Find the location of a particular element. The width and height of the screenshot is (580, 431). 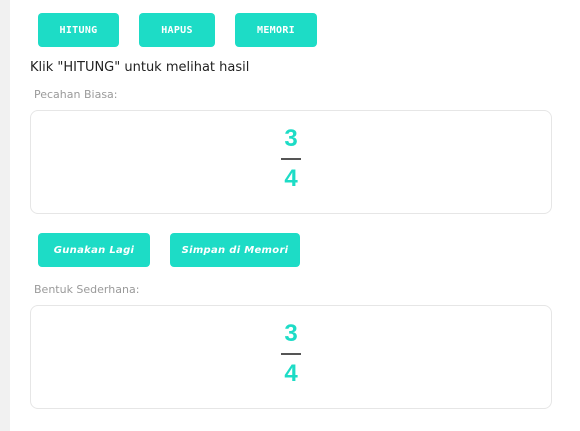

simplified-fraction-display: 3 4 is located at coordinates (291, 354).